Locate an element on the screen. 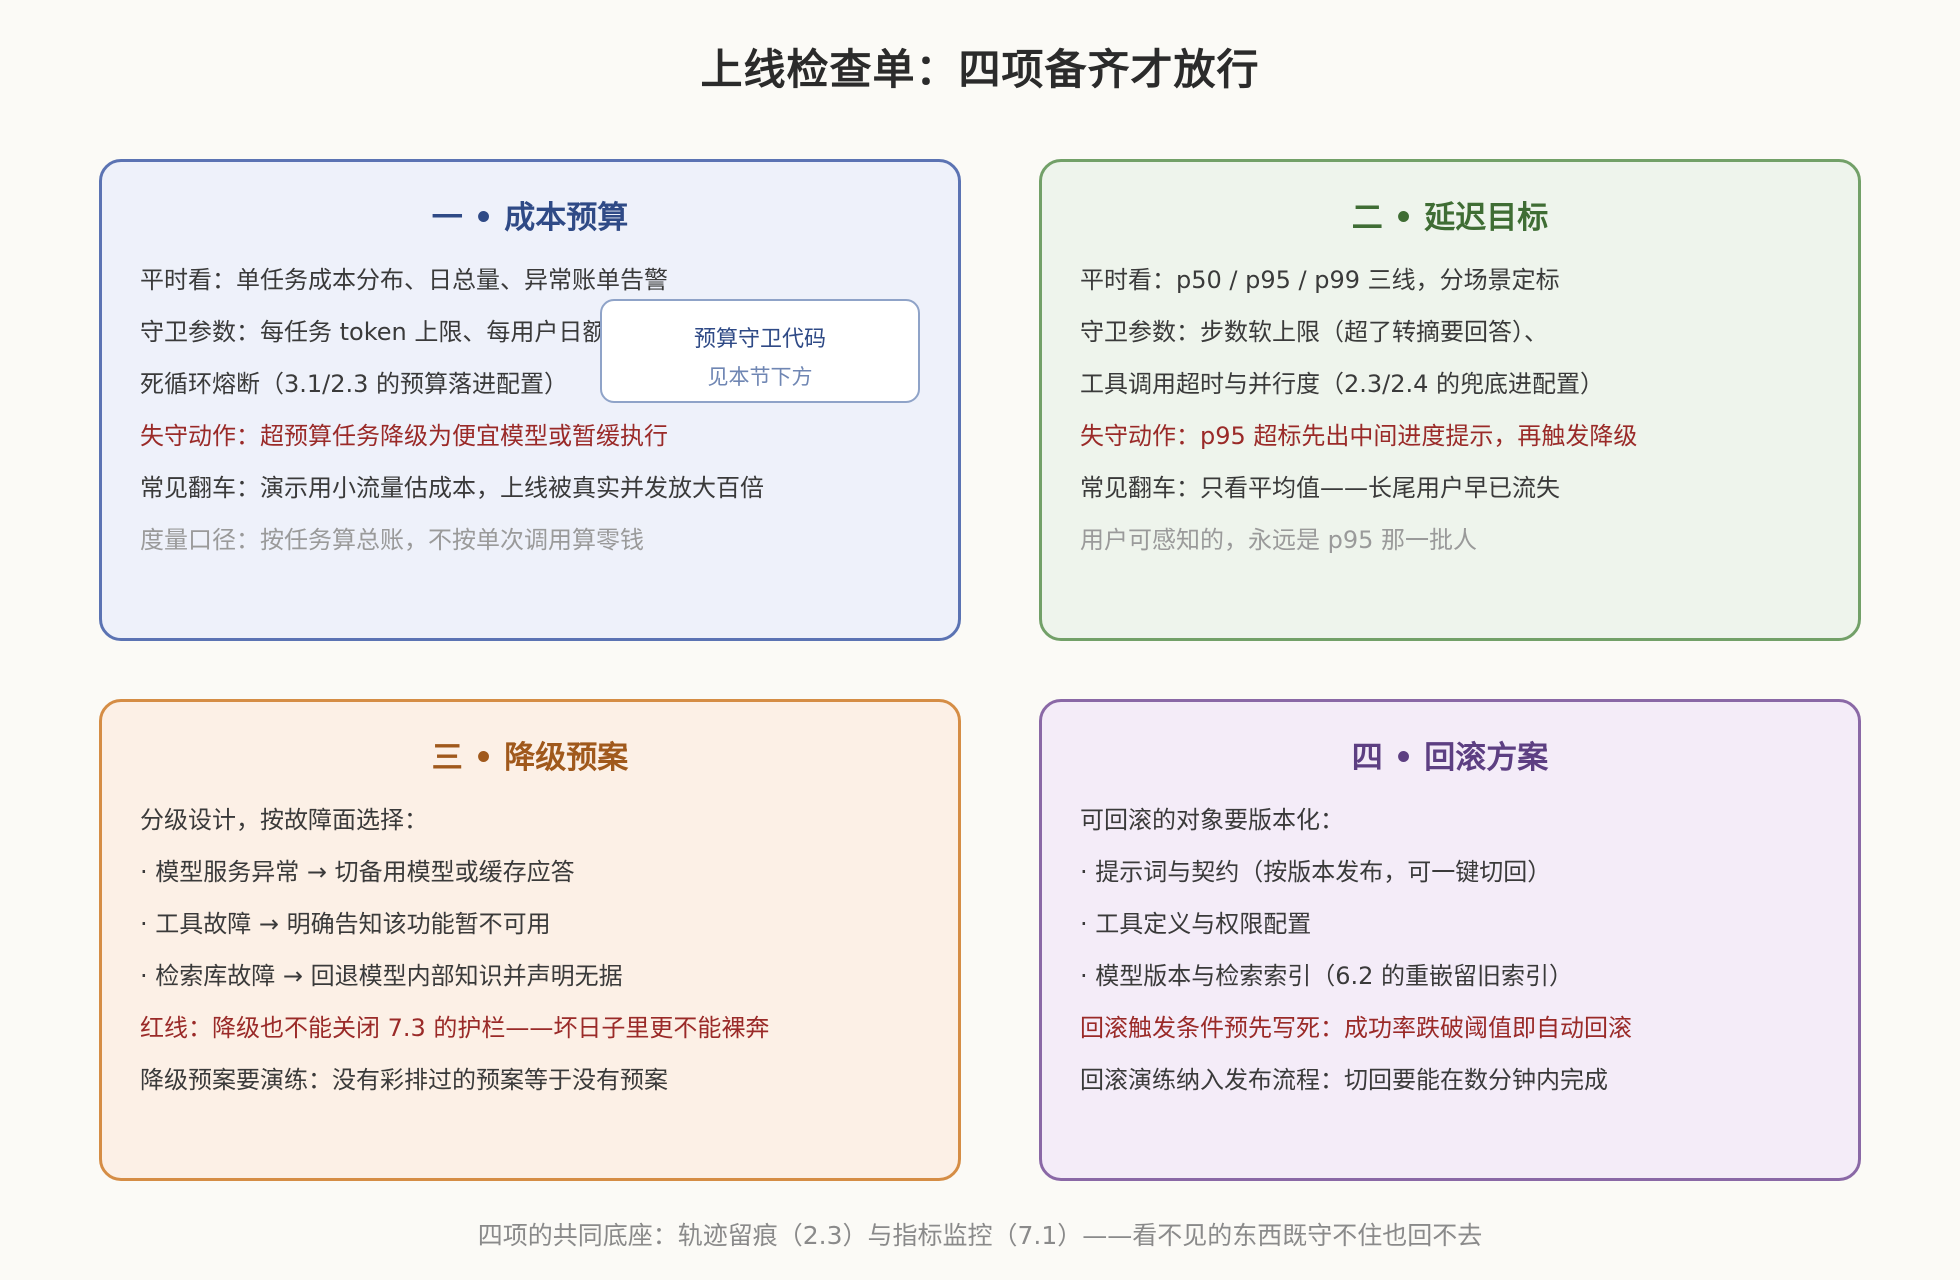  callout-subtitle: 见本节下方 is located at coordinates (760, 377).